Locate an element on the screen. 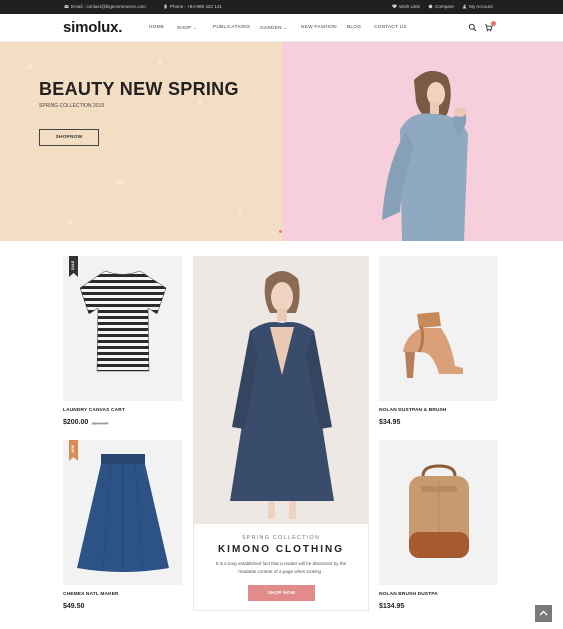 The height and width of the screenshot is (629, 563). product-price: $49.50 is located at coordinates (74, 606).